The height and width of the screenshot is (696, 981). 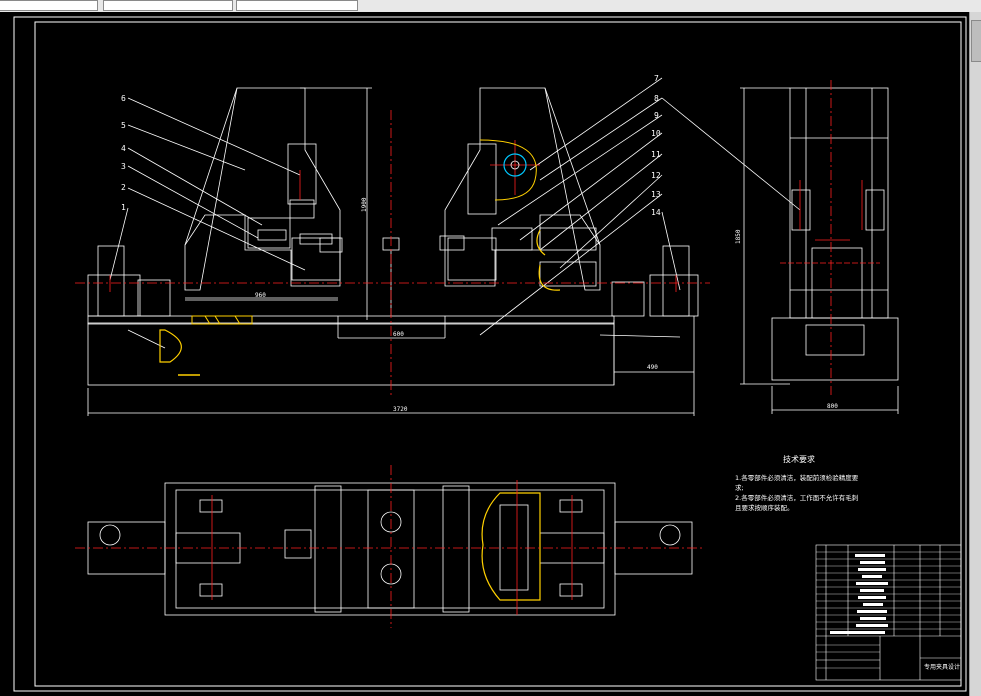 What do you see at coordinates (123, 125) in the screenshot?
I see `part-label-5: 5` at bounding box center [123, 125].